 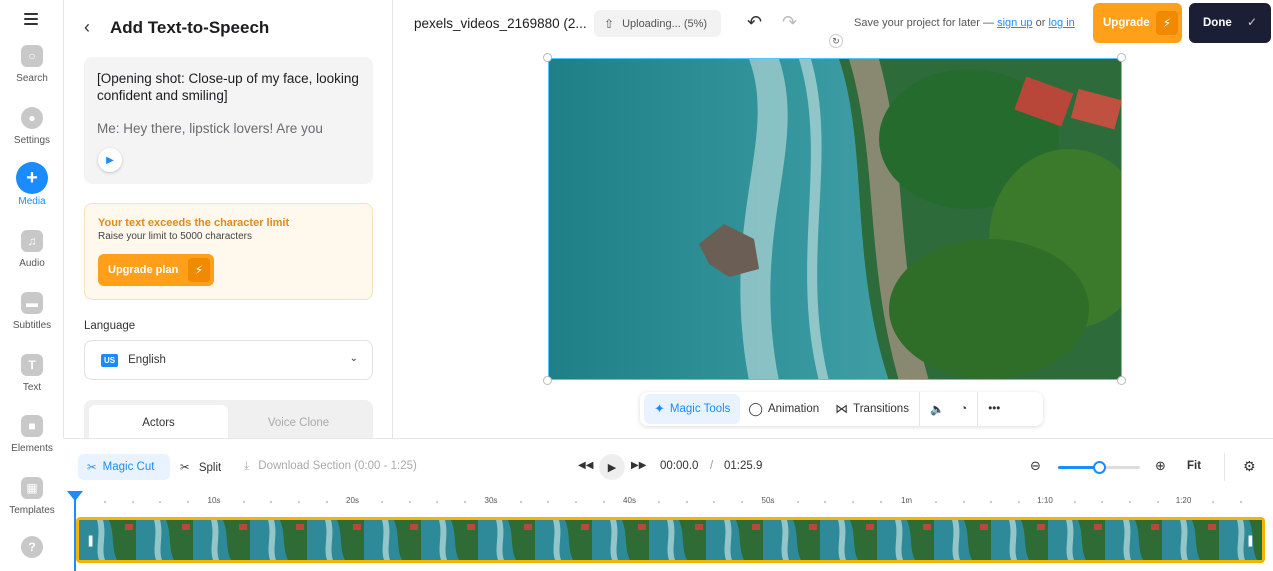 What do you see at coordinates (32, 184) in the screenshot?
I see `rail-item-media: + Media` at bounding box center [32, 184].